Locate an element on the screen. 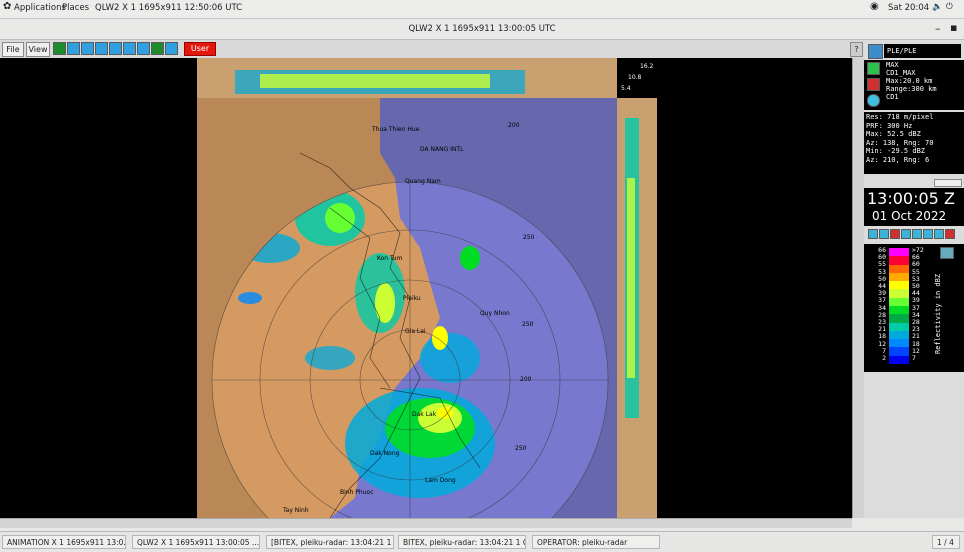  site-name: PLE/PLE is located at coordinates (922, 51).